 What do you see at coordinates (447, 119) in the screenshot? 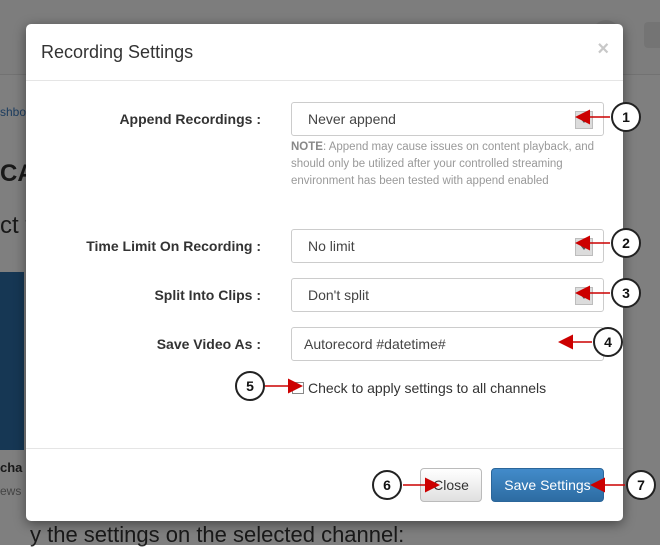
I see `append-recordings-select: Never append` at bounding box center [447, 119].